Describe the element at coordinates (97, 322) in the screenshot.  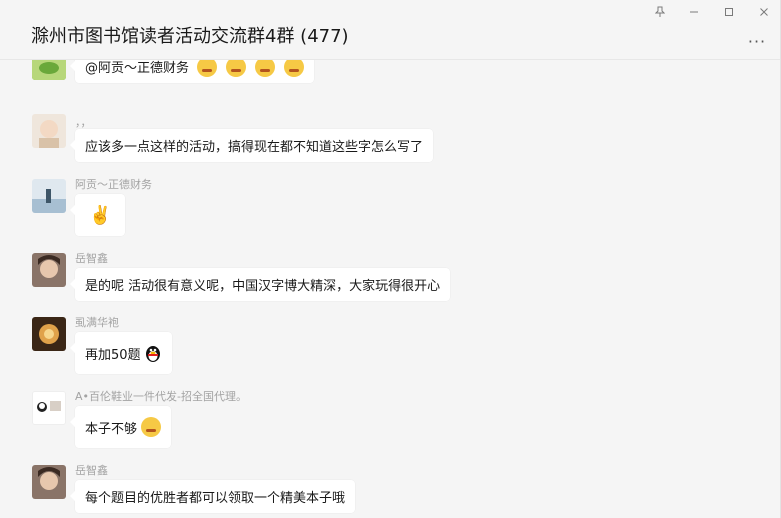
I see `sender-name: 虱满华袍` at that location.